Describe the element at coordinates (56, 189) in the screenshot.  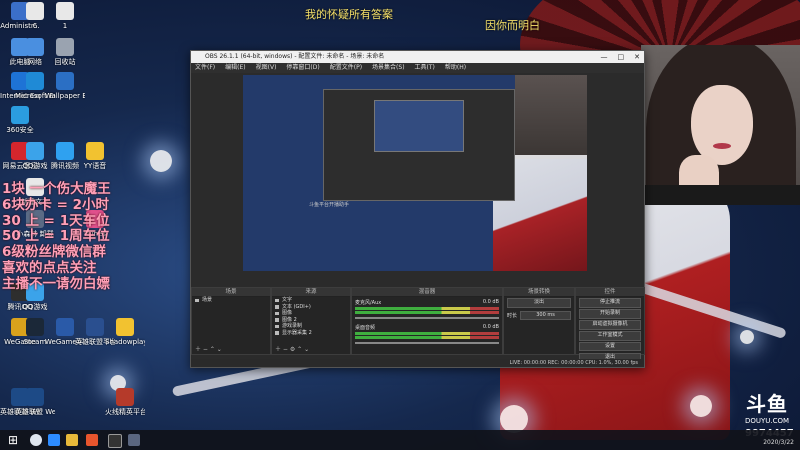
I see `stream-info-line: 1块 一个伤大魔王` at that location.